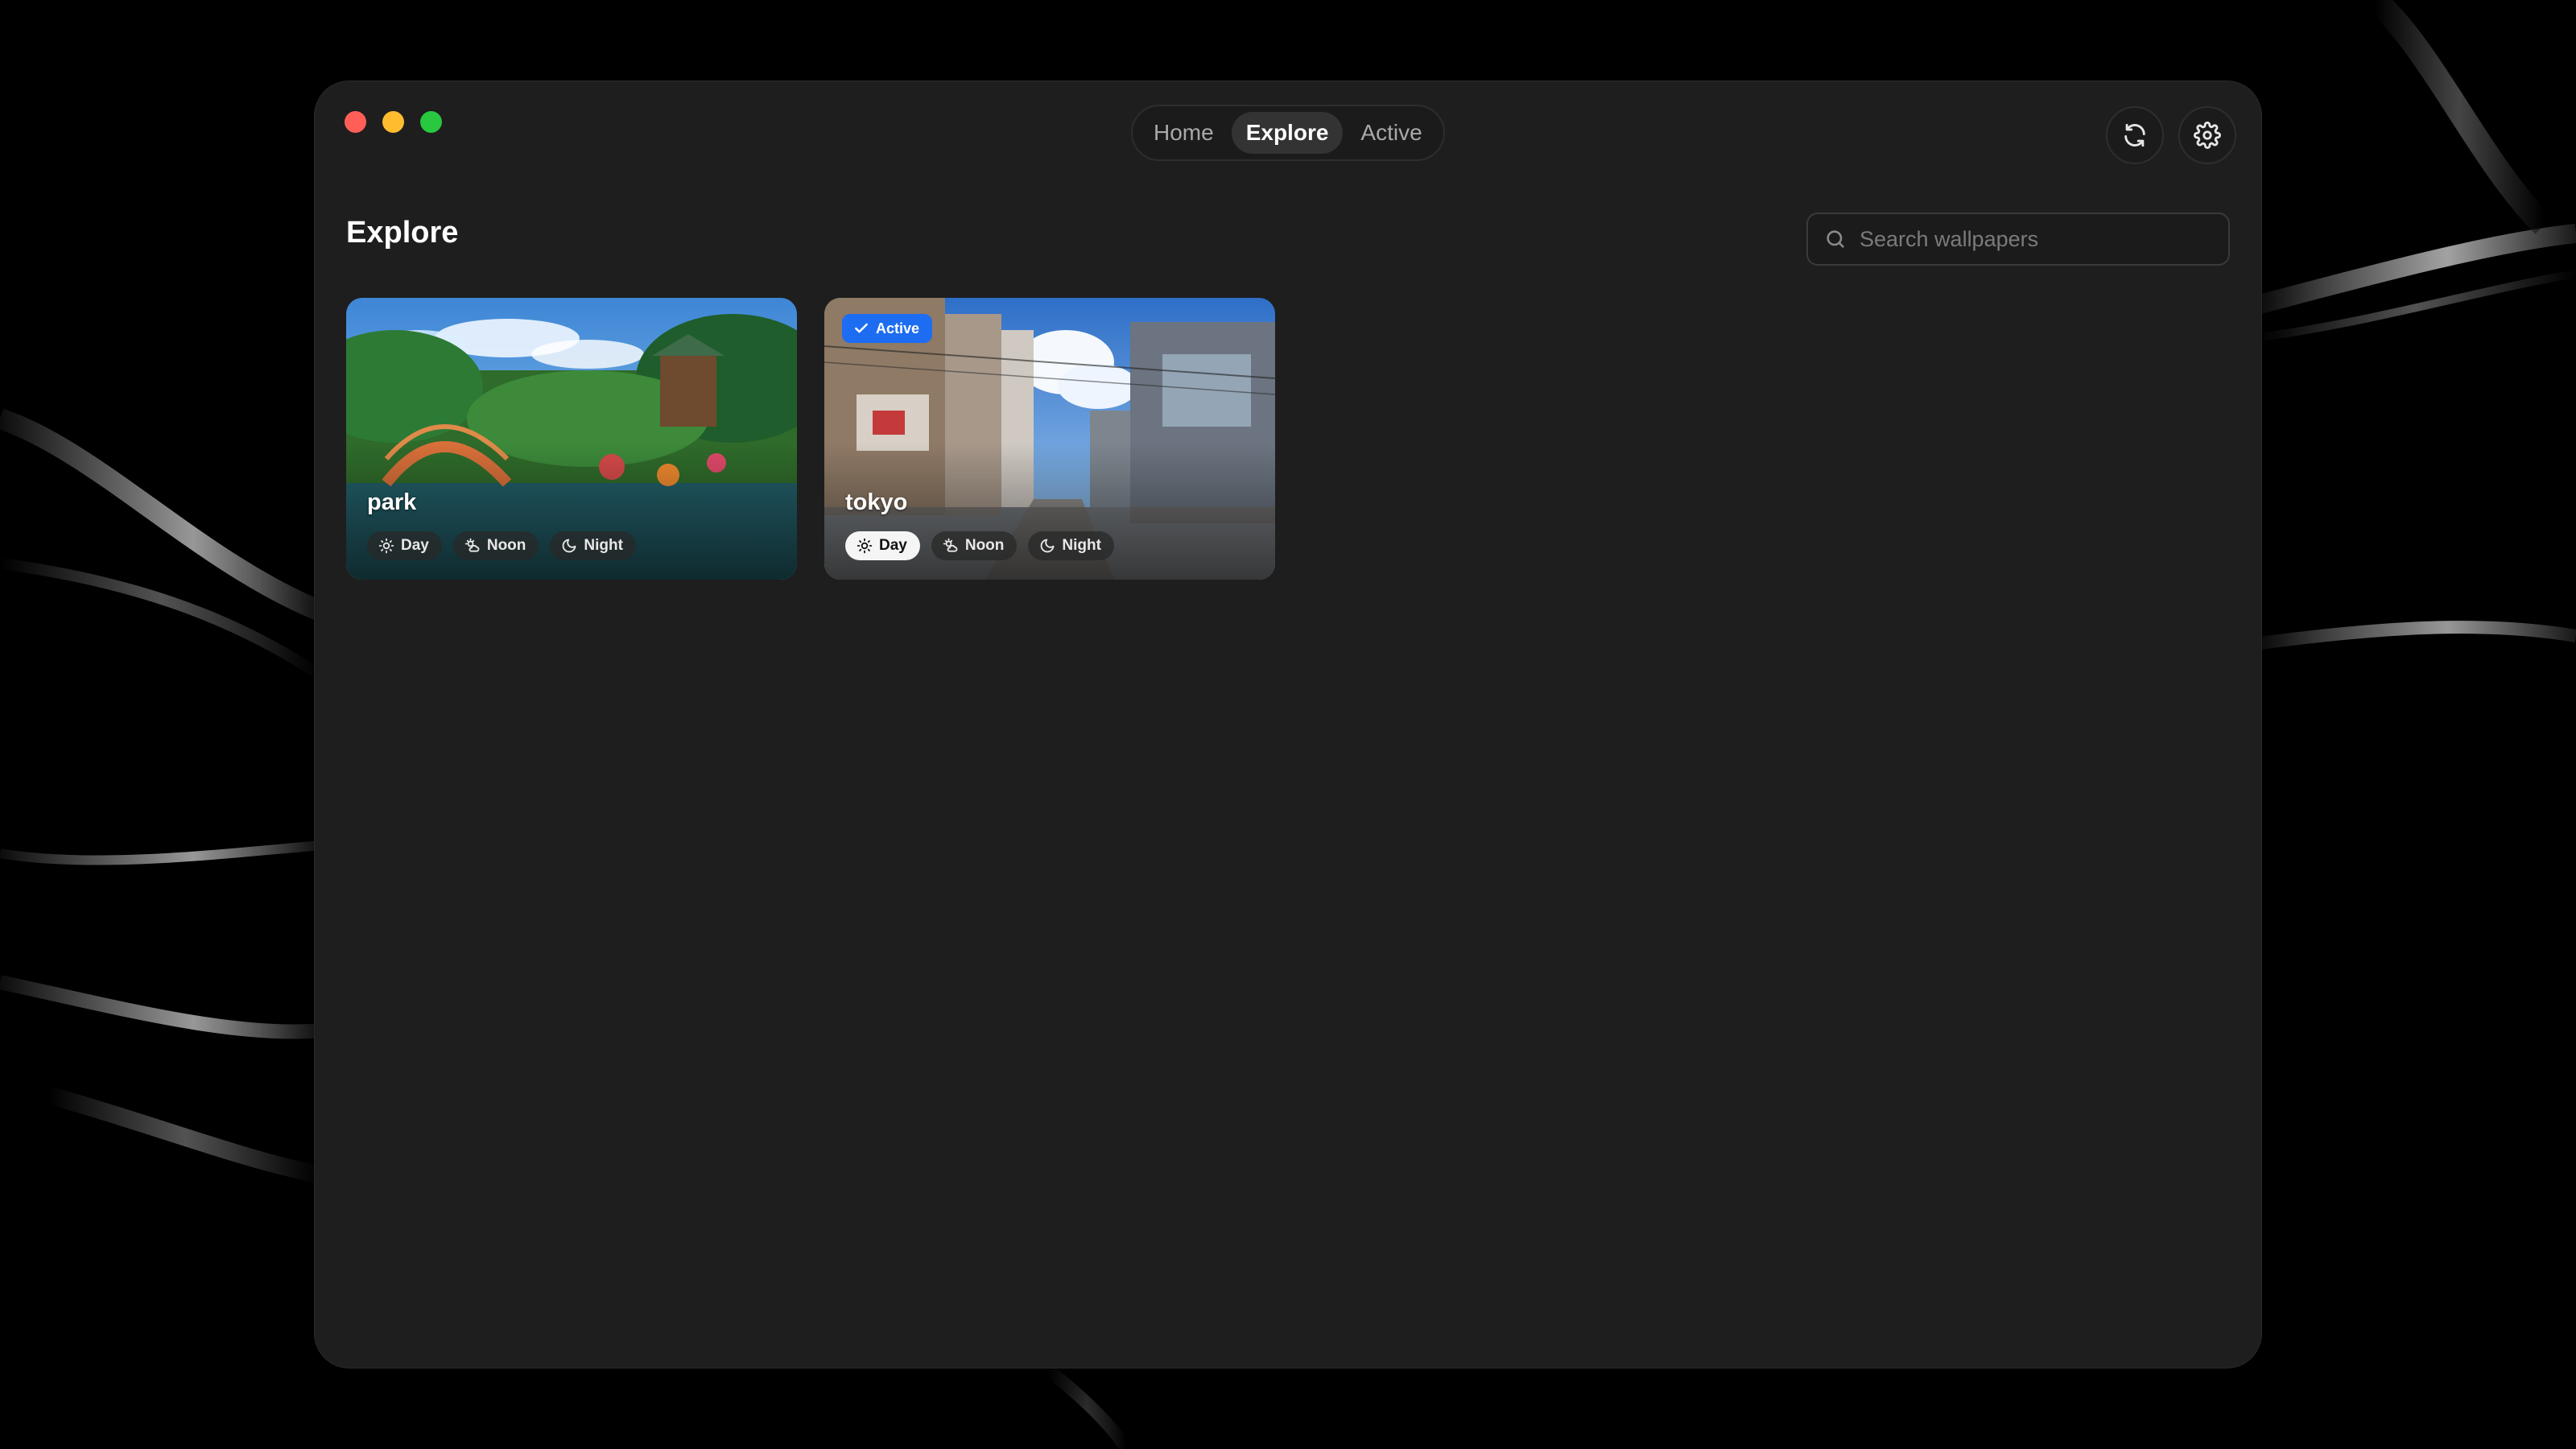  Describe the element at coordinates (392, 502) in the screenshot. I see `wallpaper-name: park` at that location.